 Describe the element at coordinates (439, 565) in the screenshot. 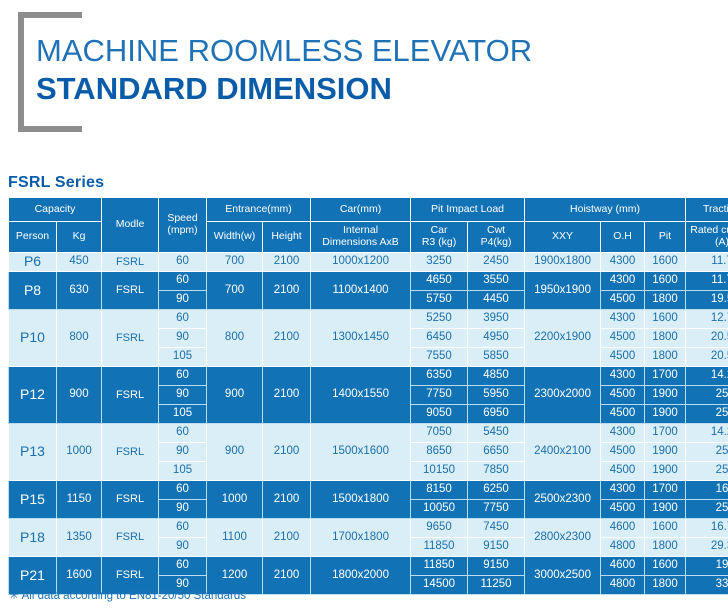

I see `cell-car-r3: 11850` at that location.